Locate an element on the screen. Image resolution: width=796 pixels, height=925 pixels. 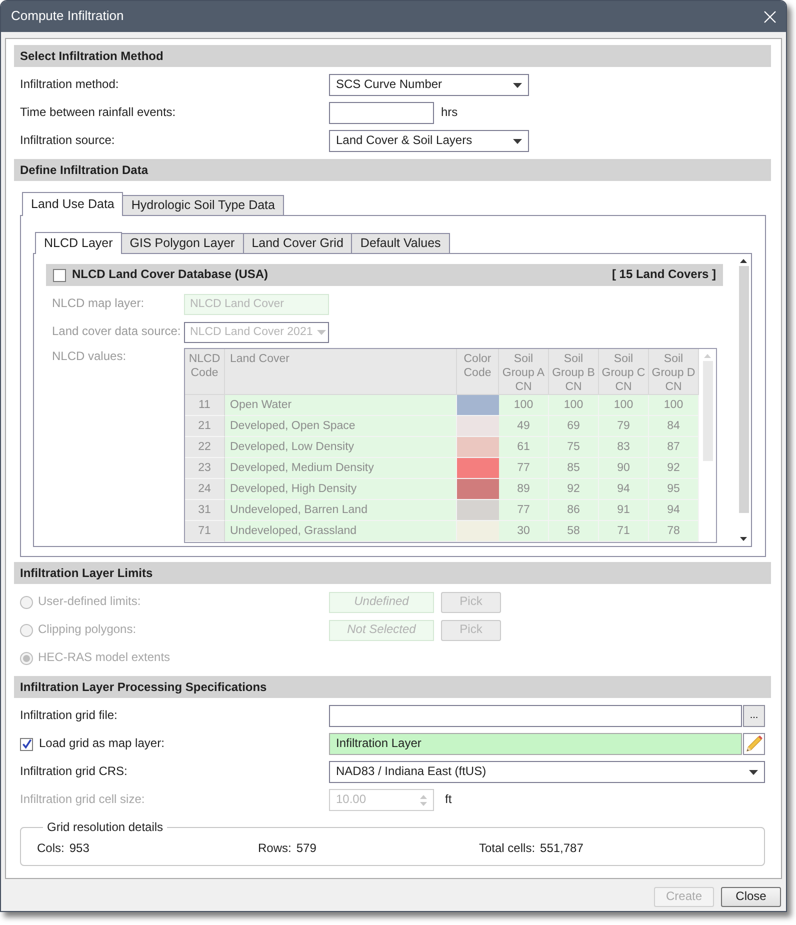
field-label: NLCD map layer: is located at coordinates (99, 304).